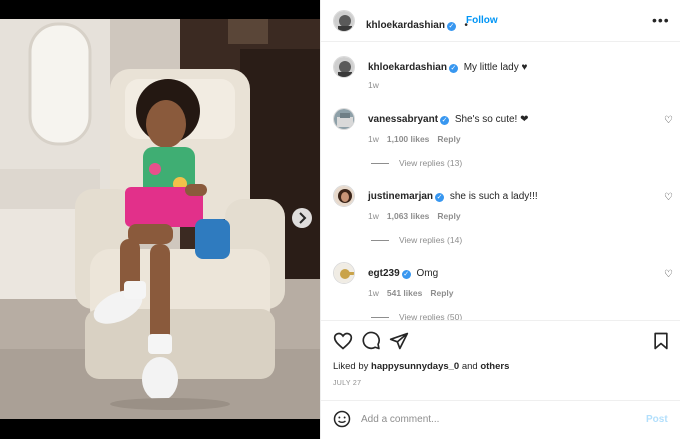 This screenshot has height=439, width=680. Describe the element at coordinates (491, 119) in the screenshot. I see `comment-text: She's so cute! ❤` at that location.